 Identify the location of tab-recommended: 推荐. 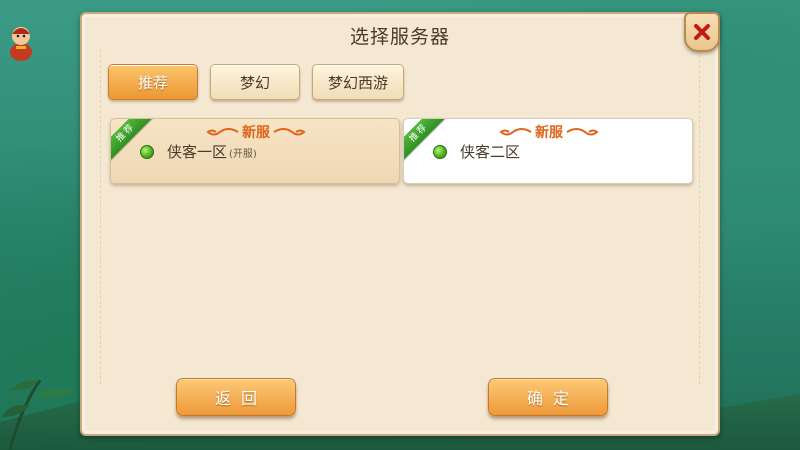
(153, 82).